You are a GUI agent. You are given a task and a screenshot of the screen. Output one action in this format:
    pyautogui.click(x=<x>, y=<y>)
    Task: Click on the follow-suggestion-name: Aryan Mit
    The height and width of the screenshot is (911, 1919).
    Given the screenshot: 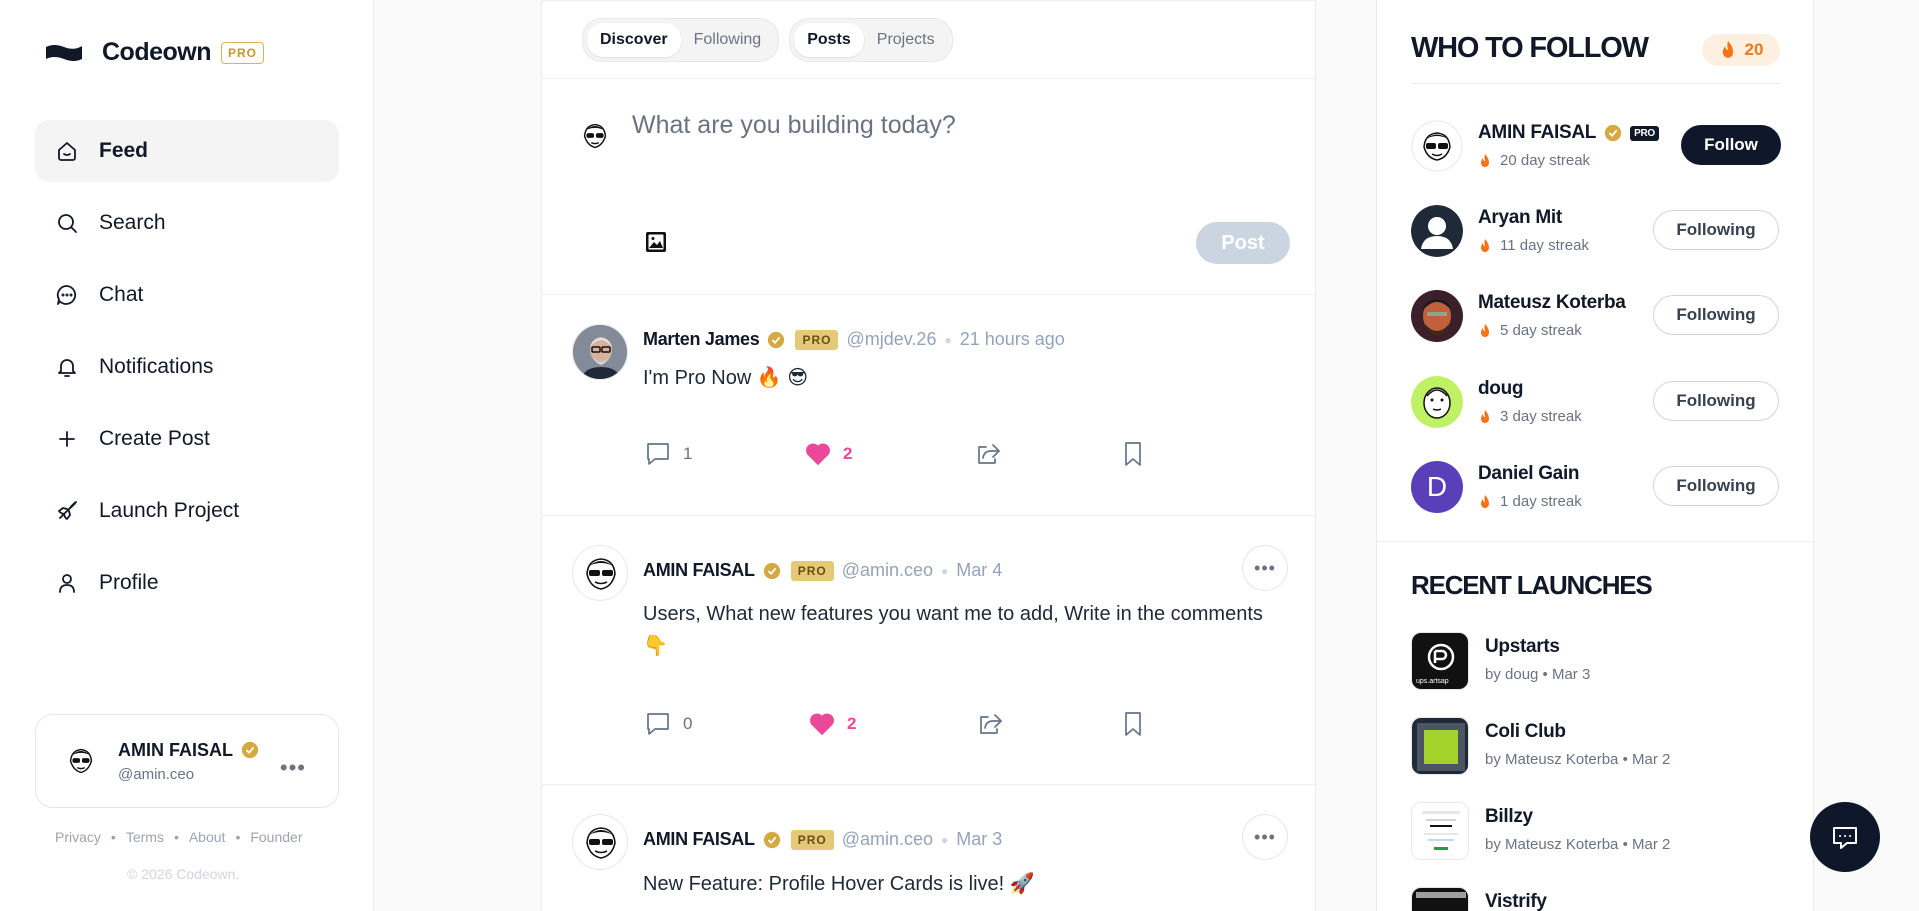 What is the action you would take?
    pyautogui.click(x=1520, y=218)
    